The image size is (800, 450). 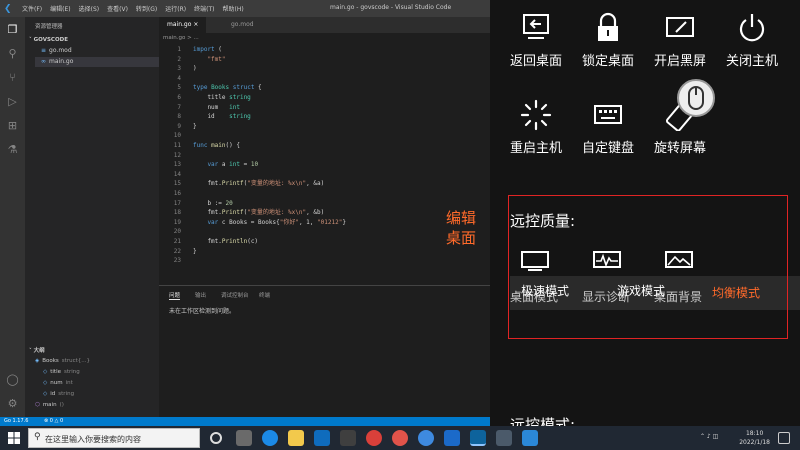 What do you see at coordinates (324, 241) in the screenshot?
I see `code-line: 21 fmt.Println(c)` at bounding box center [324, 241].